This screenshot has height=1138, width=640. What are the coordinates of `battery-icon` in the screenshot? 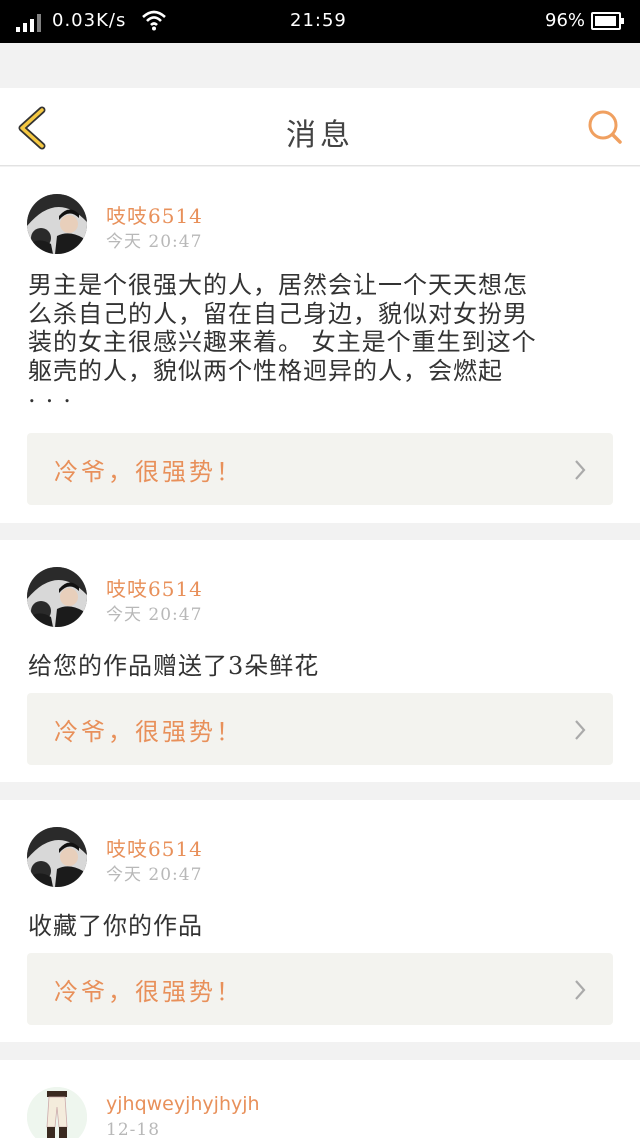 It's located at (607, 21).